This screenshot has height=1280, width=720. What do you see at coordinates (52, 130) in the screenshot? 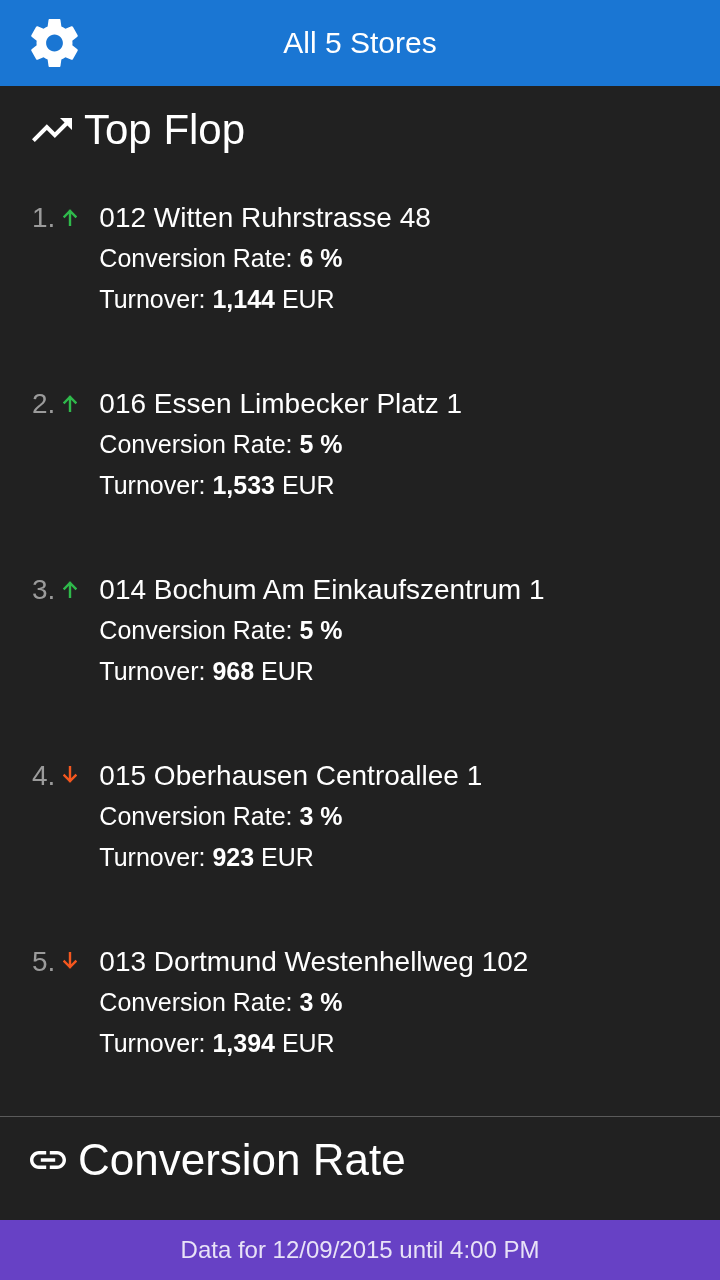
I see `trending-up-icon` at bounding box center [52, 130].